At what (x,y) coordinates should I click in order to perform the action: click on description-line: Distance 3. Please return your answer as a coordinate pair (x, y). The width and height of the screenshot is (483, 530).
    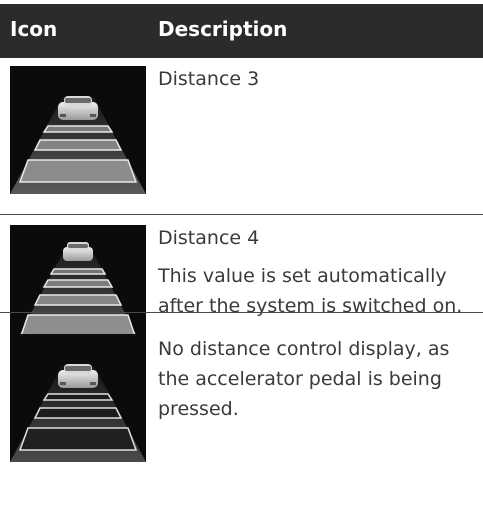
    Looking at the image, I should click on (209, 79).